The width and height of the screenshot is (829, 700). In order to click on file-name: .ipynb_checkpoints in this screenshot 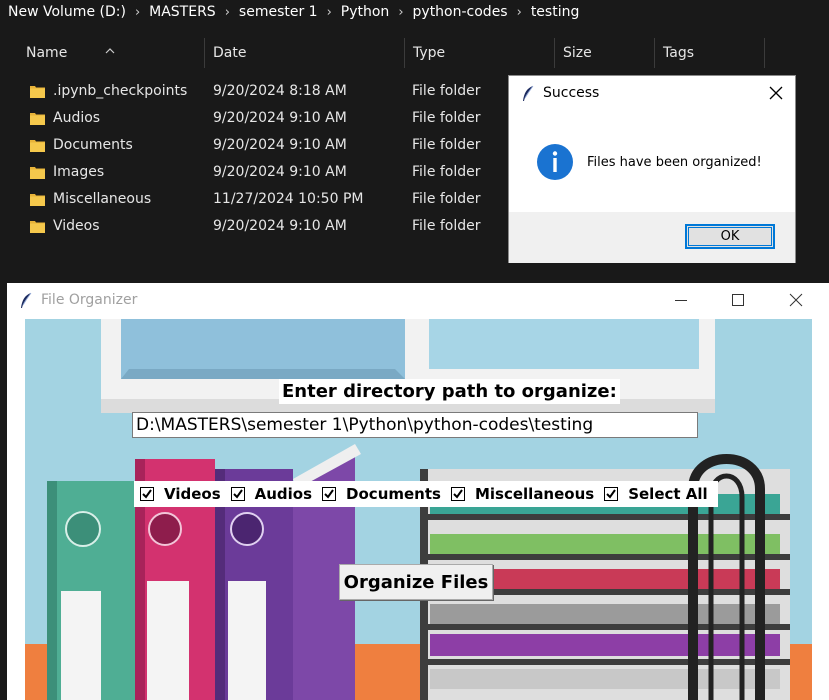, I will do `click(120, 91)`.